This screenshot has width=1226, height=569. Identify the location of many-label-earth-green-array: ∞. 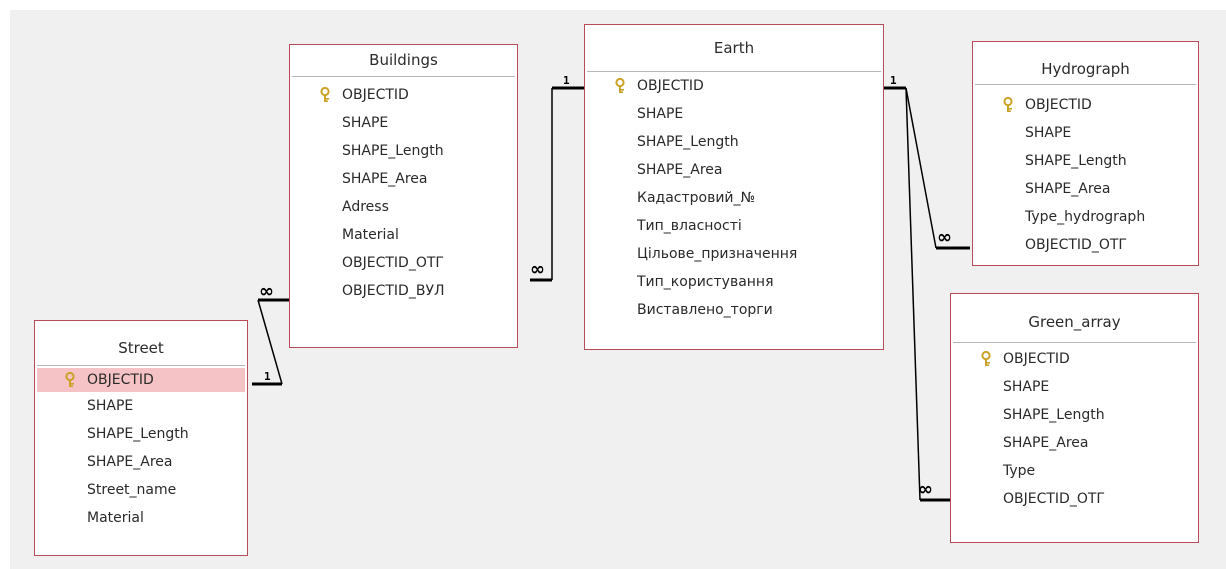
(925, 489).